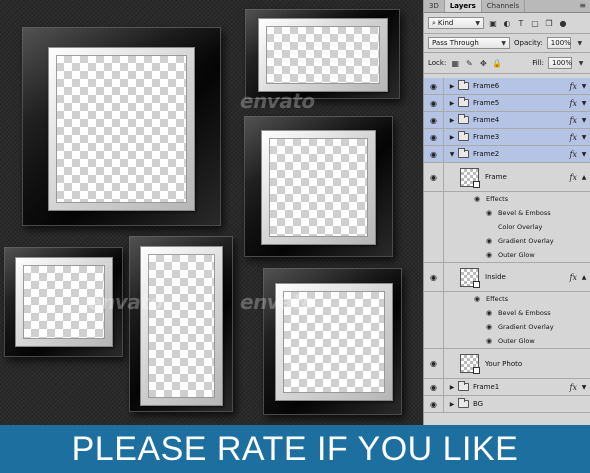 The width and height of the screenshot is (590, 473). I want to click on layer-frame1: ◉ ▶ Frame1 fx ▼, so click(507, 387).